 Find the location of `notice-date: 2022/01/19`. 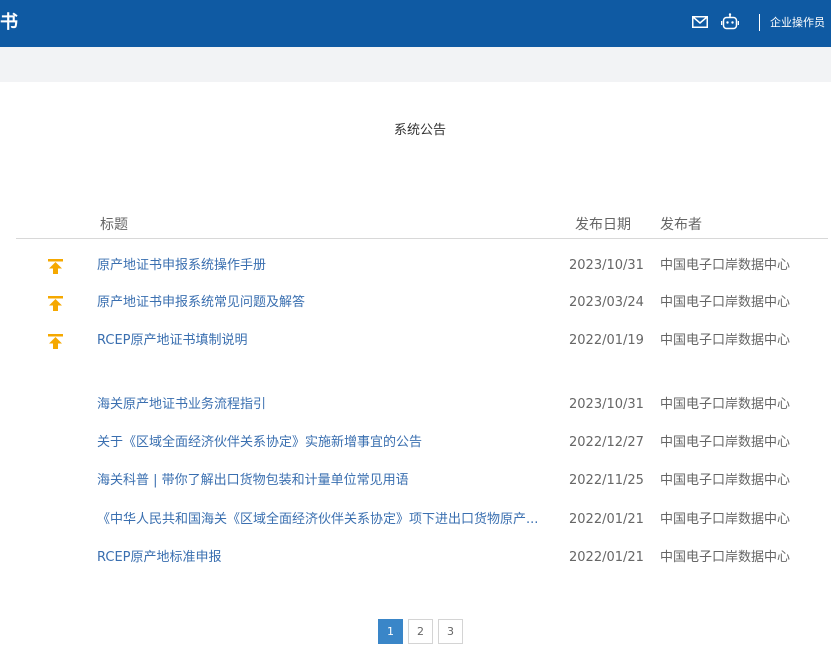

notice-date: 2022/01/19 is located at coordinates (606, 340).